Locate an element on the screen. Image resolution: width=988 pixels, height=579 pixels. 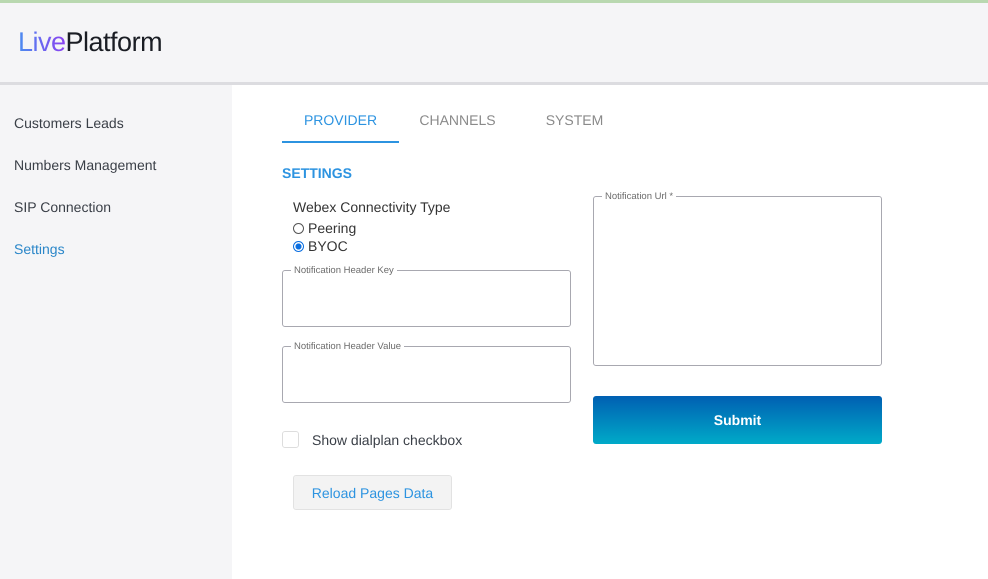
input-field: Notification Header Value is located at coordinates (426, 372).